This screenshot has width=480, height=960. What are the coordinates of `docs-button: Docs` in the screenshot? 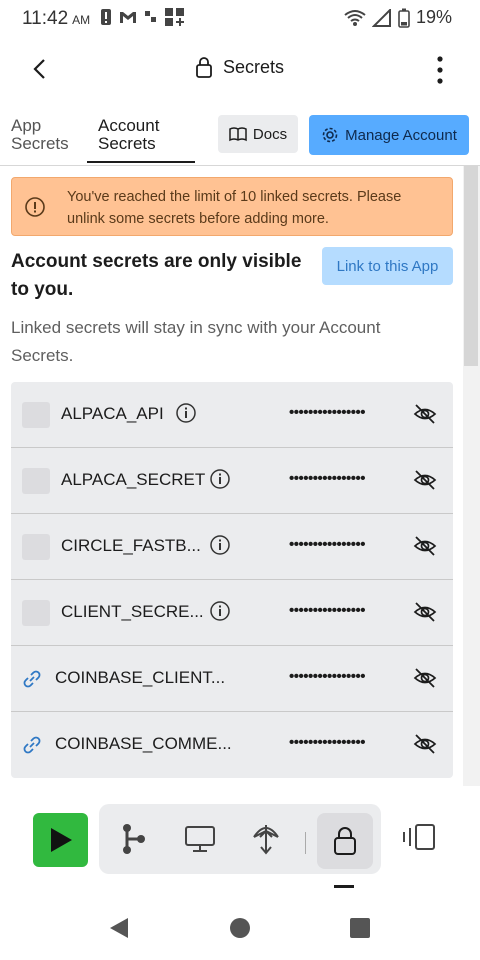 It's located at (258, 134).